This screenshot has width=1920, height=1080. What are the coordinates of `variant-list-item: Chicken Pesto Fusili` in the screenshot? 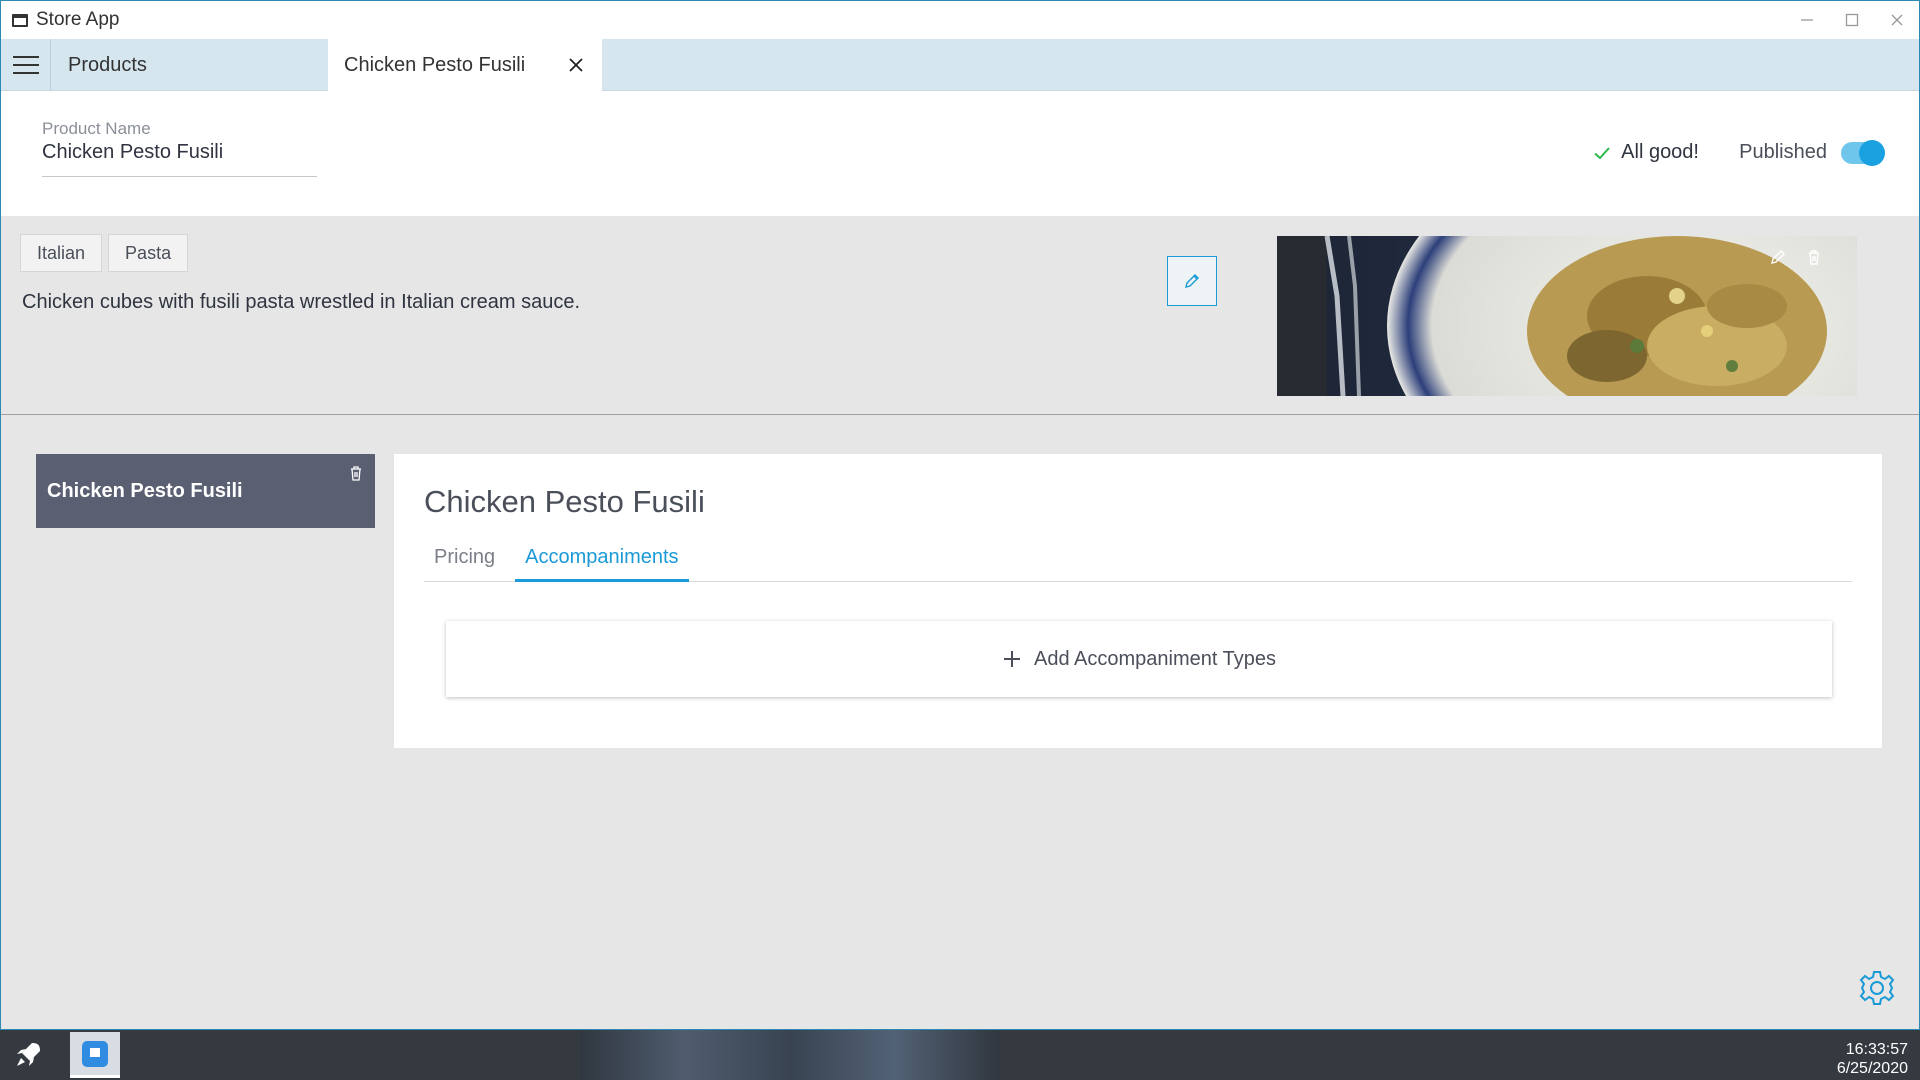 It's located at (205, 491).